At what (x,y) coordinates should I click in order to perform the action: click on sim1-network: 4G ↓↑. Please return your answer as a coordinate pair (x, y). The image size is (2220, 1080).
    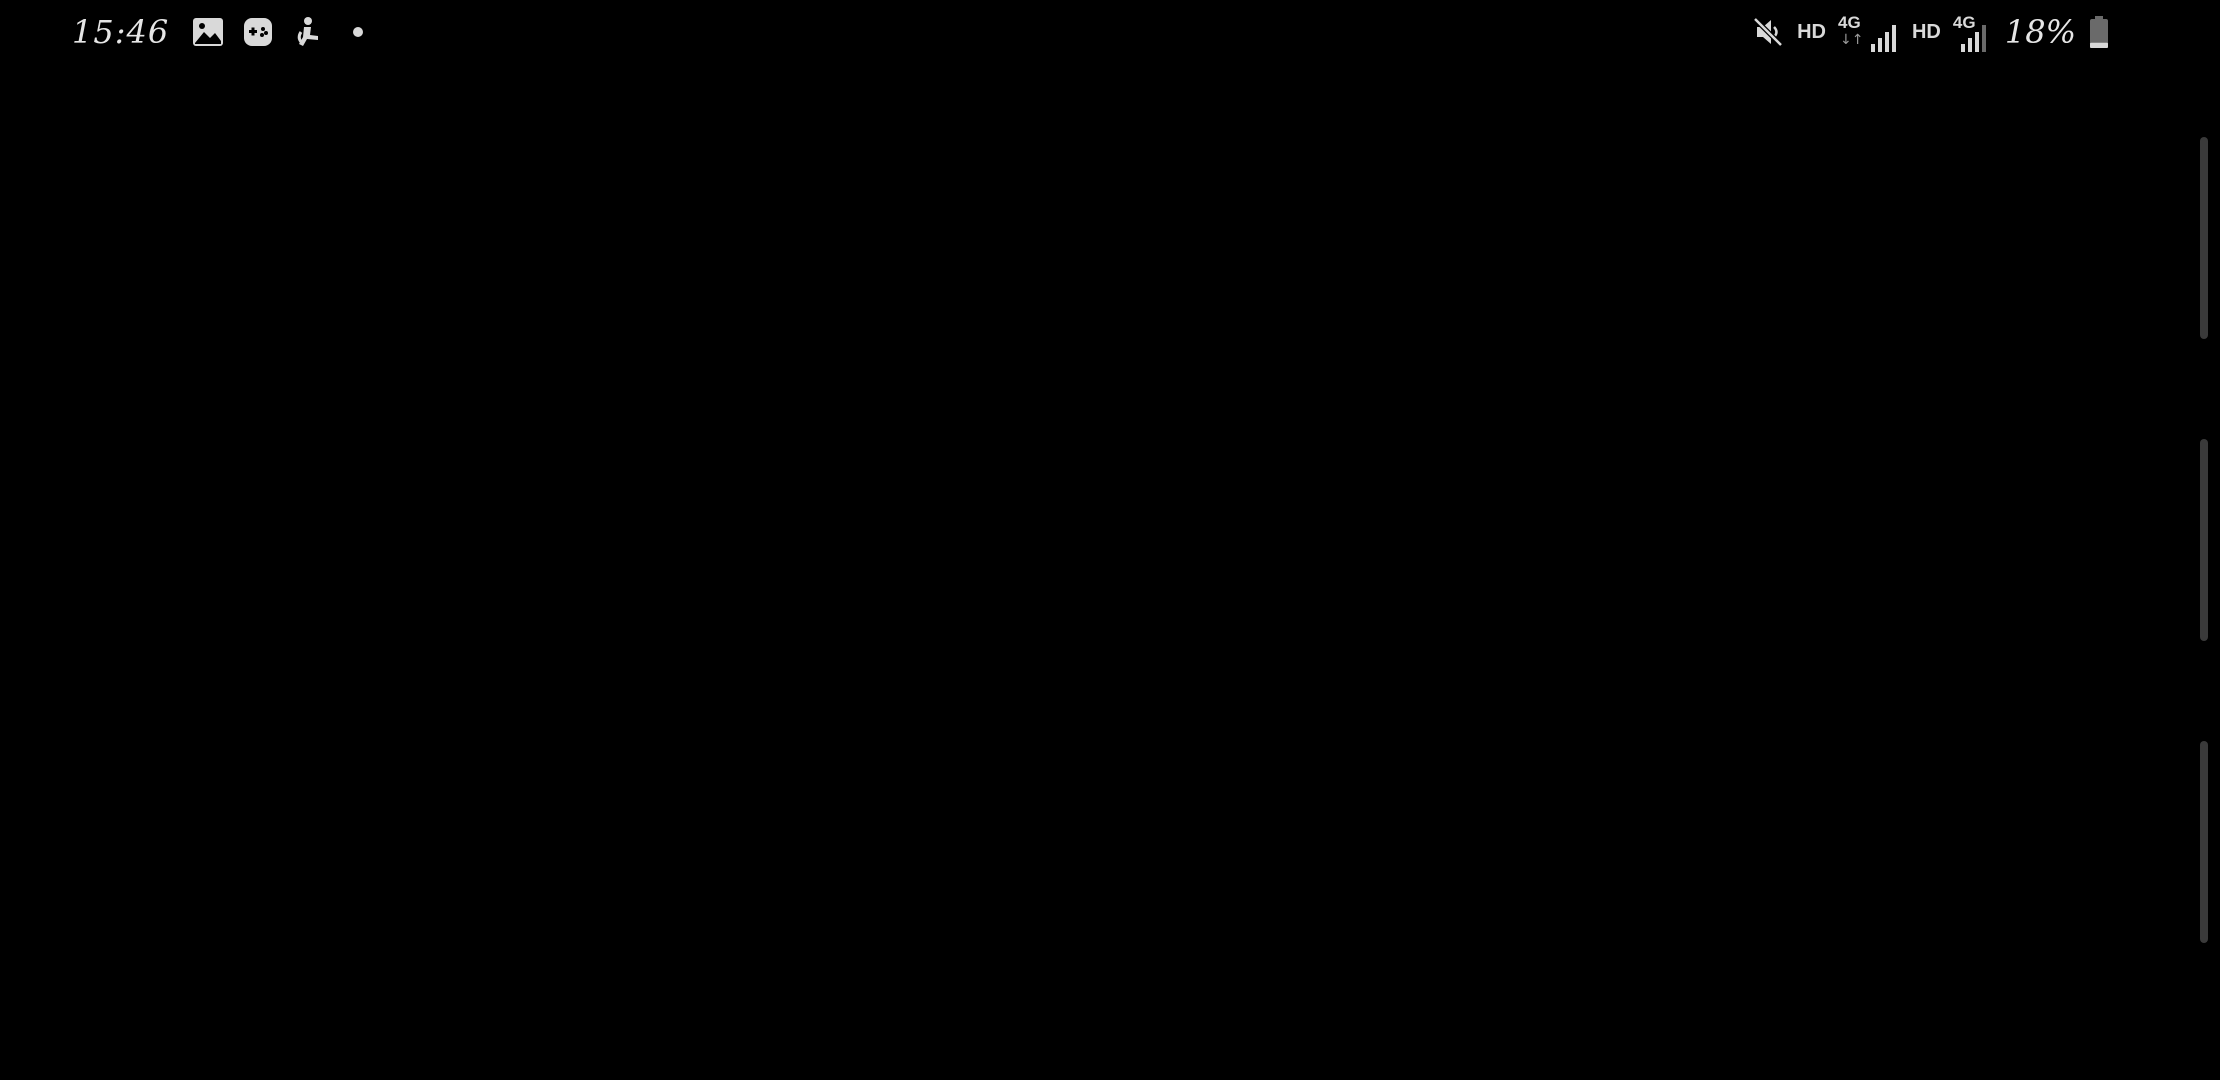
    Looking at the image, I should click on (1869, 32).